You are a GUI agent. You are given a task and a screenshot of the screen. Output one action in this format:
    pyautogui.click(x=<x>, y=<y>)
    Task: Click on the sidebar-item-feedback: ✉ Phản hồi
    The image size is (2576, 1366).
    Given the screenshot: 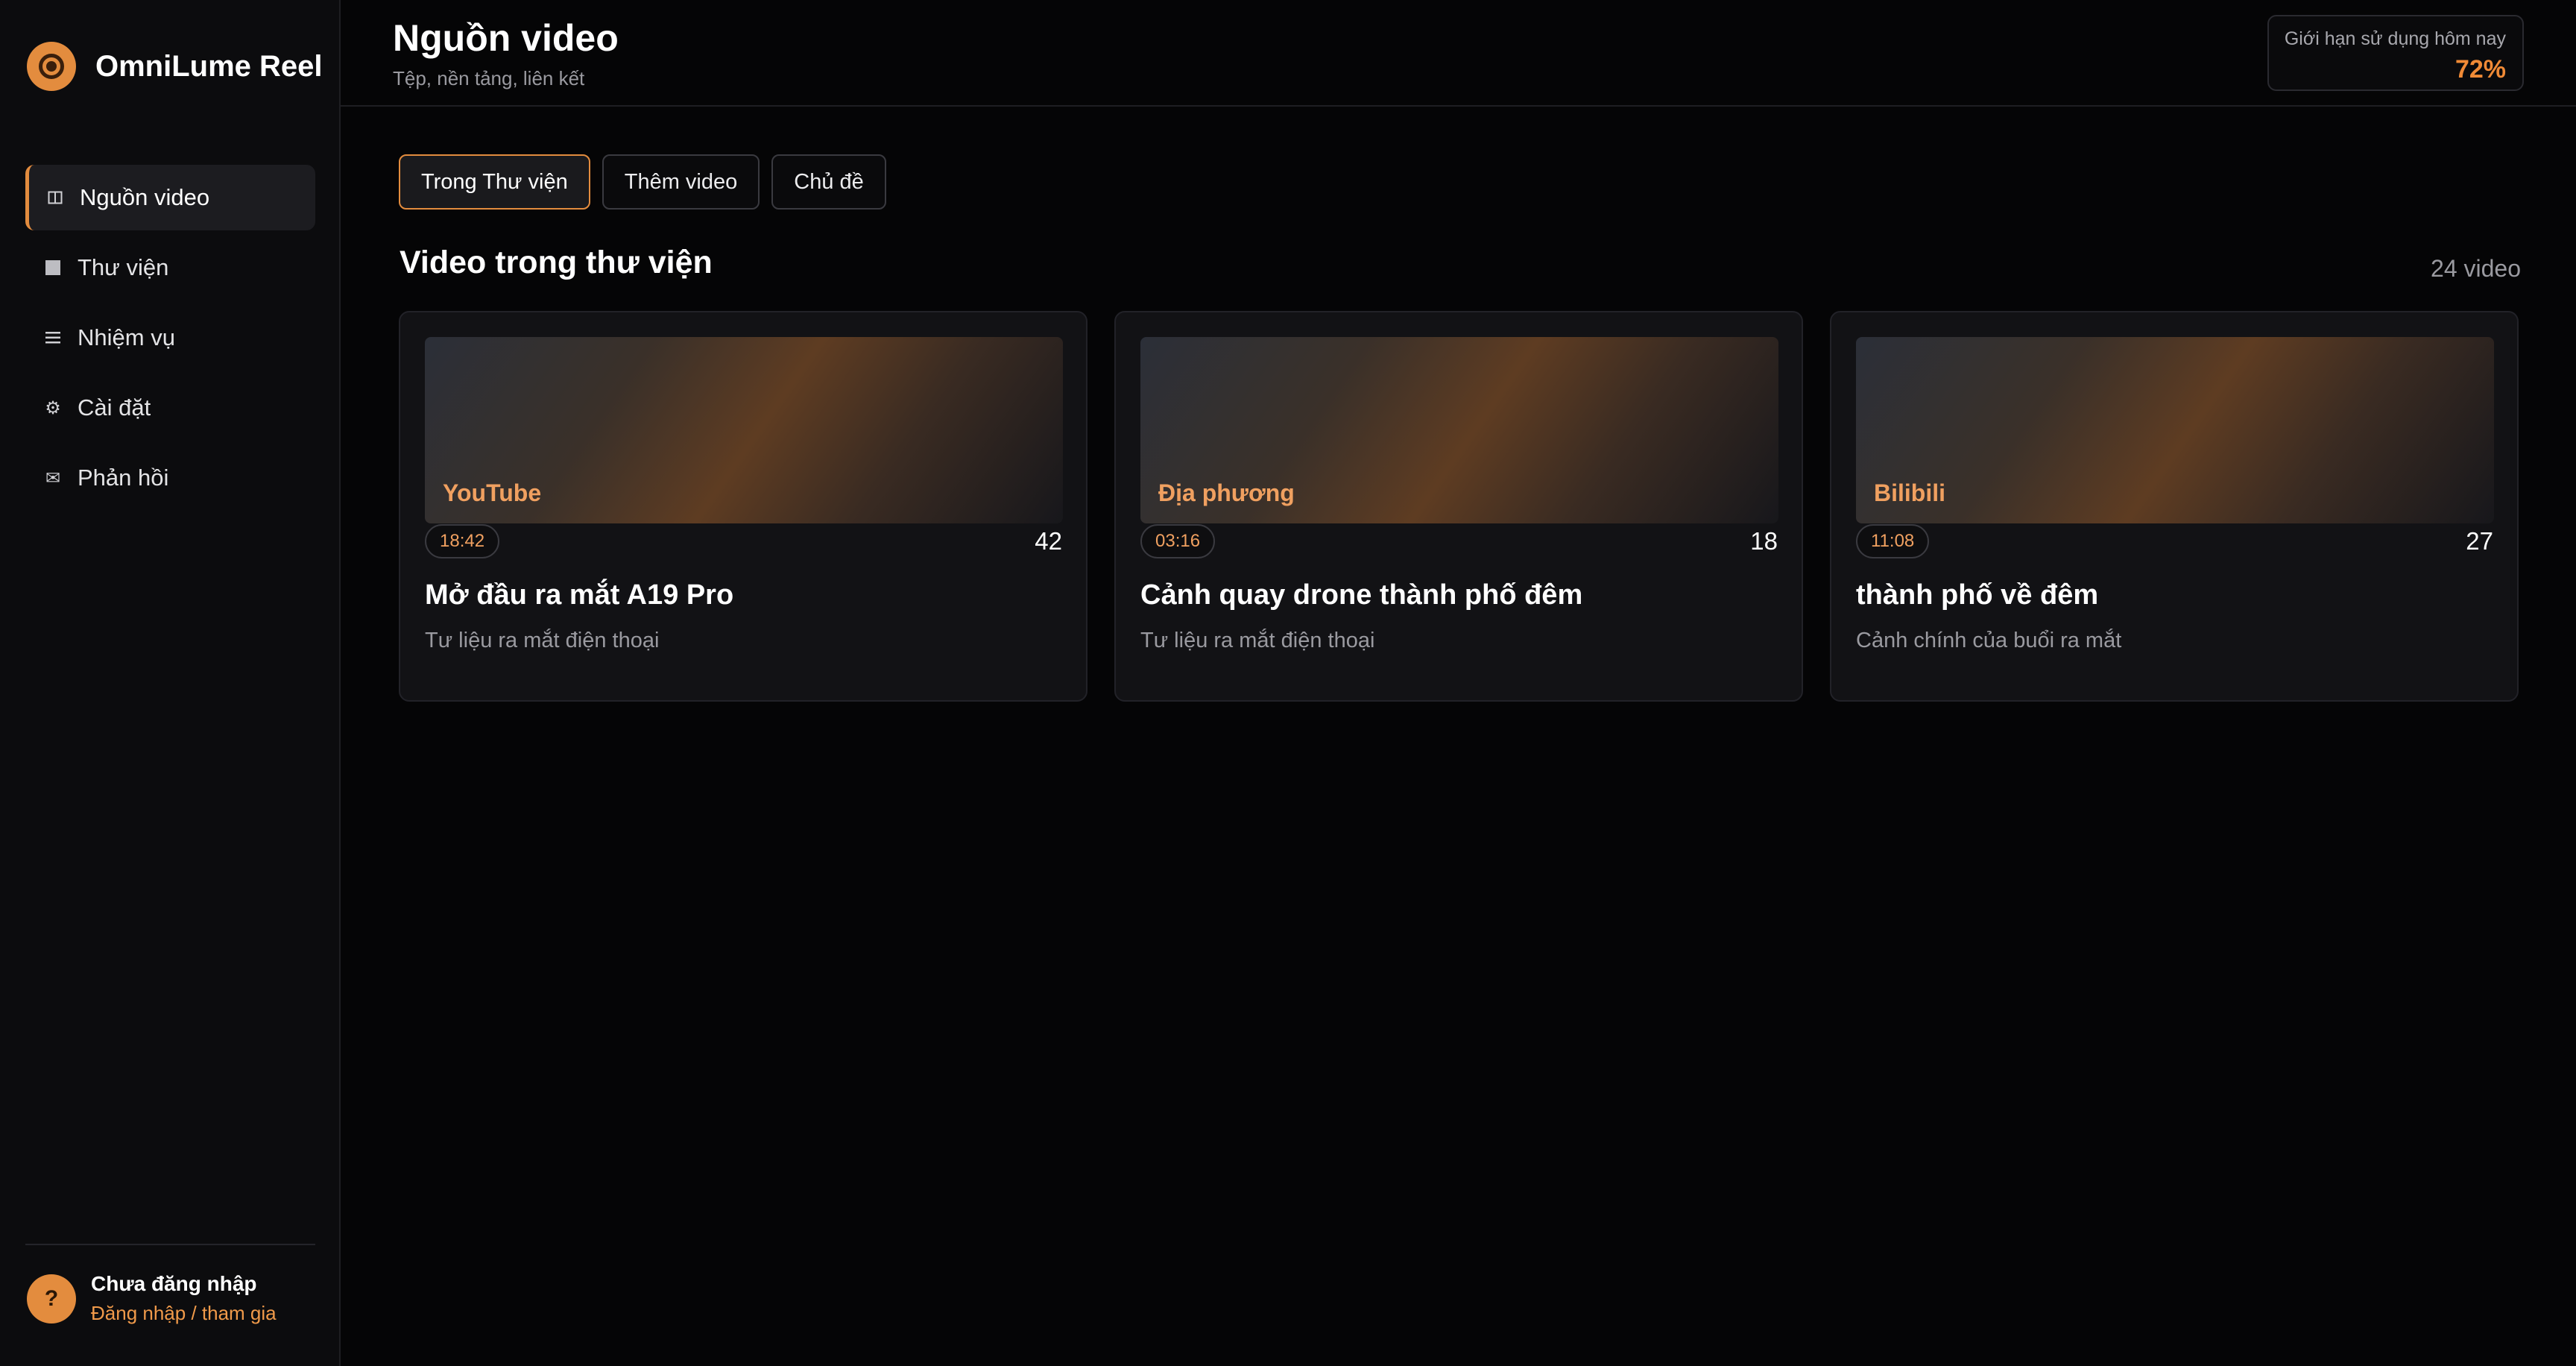 What is the action you would take?
    pyautogui.click(x=170, y=478)
    